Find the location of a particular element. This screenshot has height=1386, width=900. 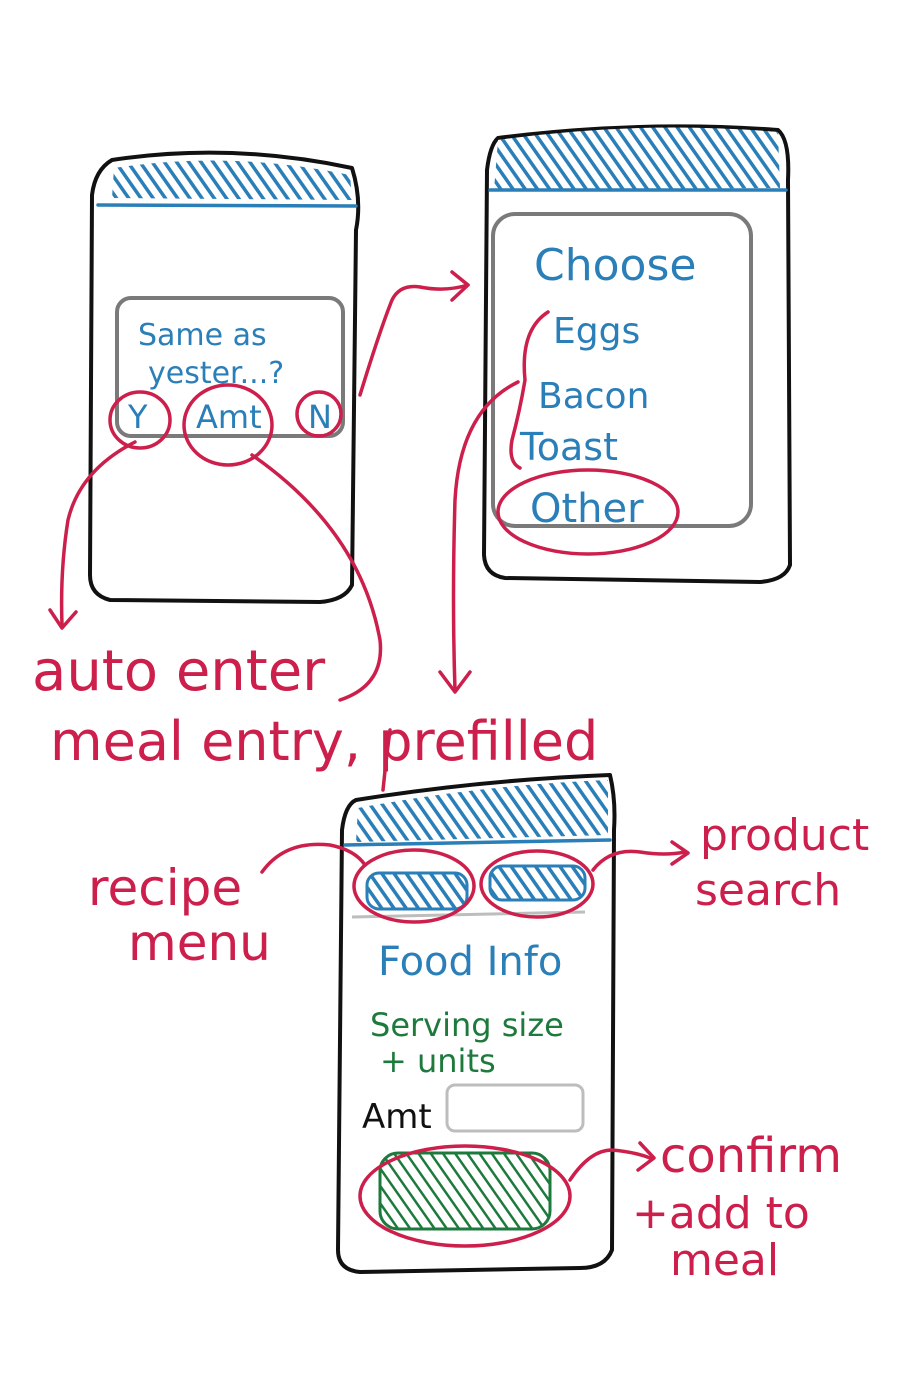

recipe-note-2: menu is located at coordinates (199, 943).